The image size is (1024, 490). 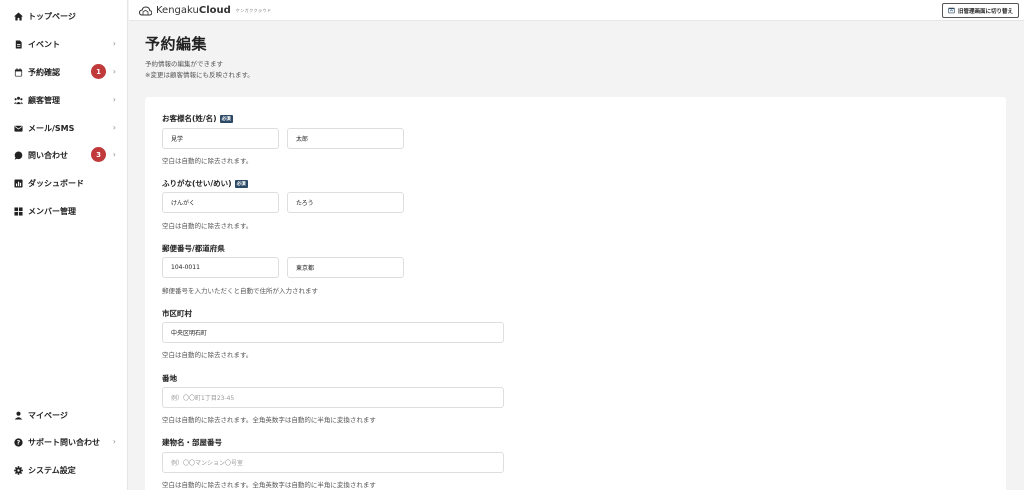 I want to click on name-hint: 空白は自動的に除去されます。, so click(x=207, y=161).